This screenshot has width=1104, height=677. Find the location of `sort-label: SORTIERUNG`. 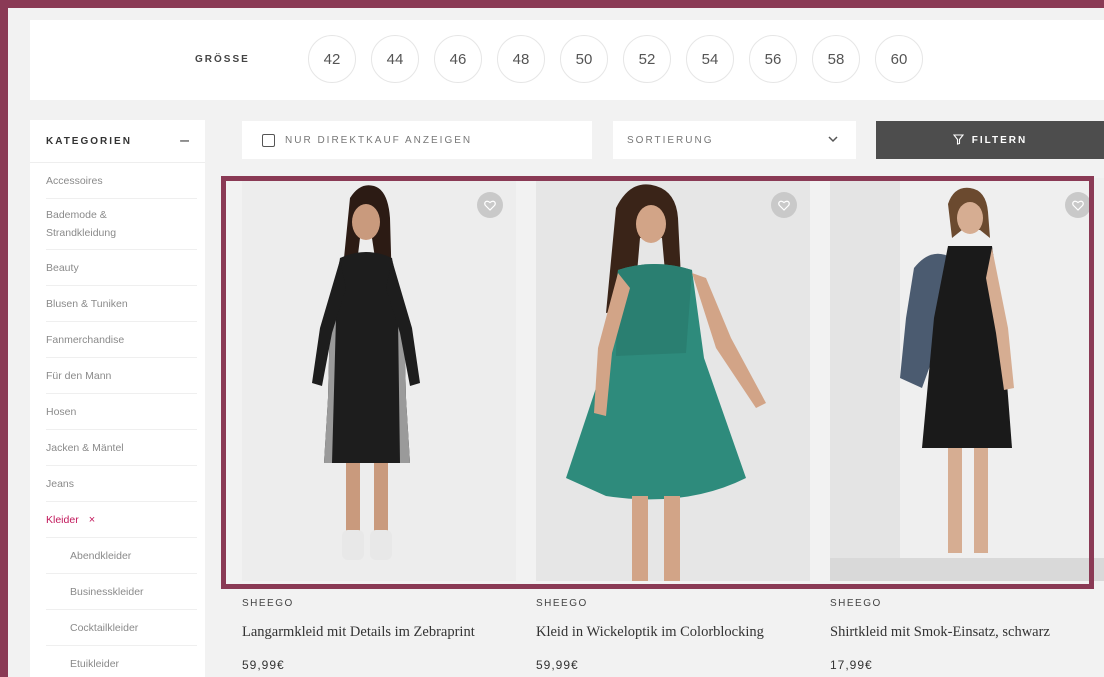

sort-label: SORTIERUNG is located at coordinates (670, 140).